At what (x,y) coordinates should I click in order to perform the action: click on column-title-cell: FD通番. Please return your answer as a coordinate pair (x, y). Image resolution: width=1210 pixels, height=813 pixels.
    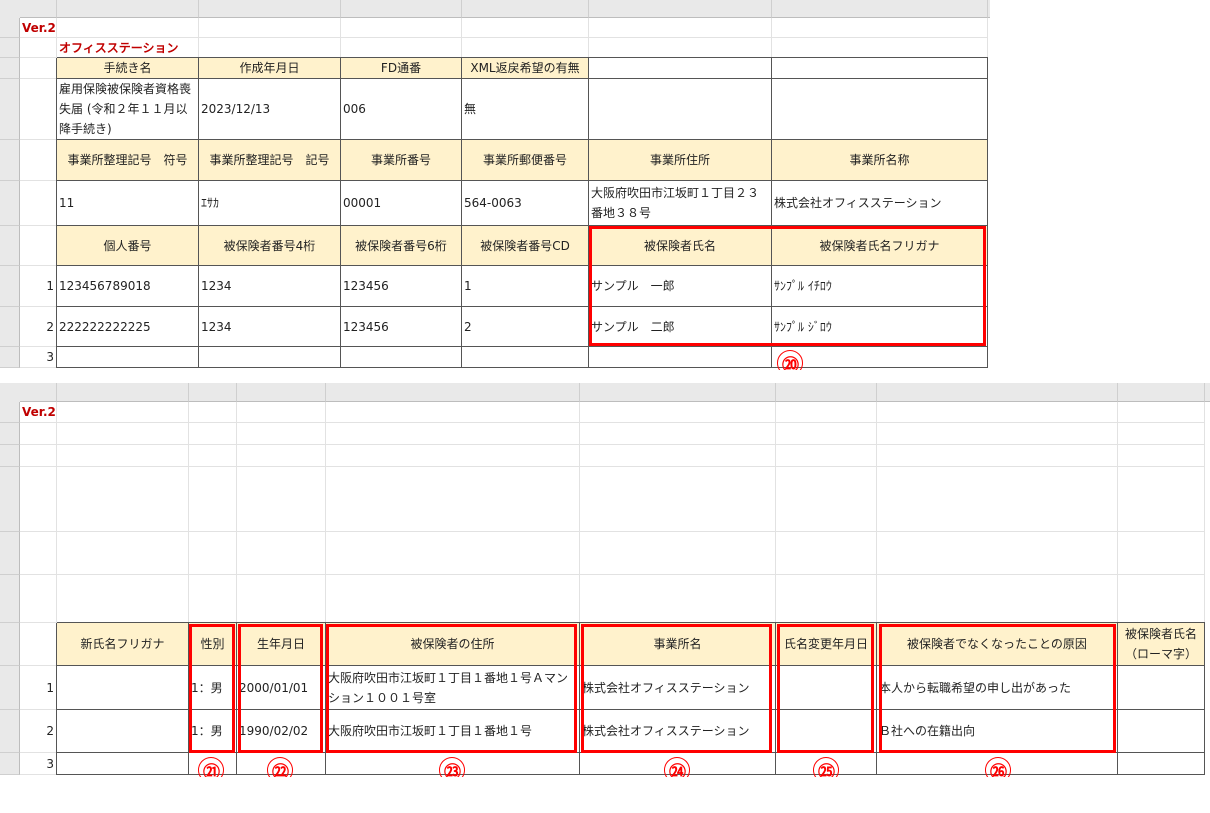
    Looking at the image, I should click on (401, 68).